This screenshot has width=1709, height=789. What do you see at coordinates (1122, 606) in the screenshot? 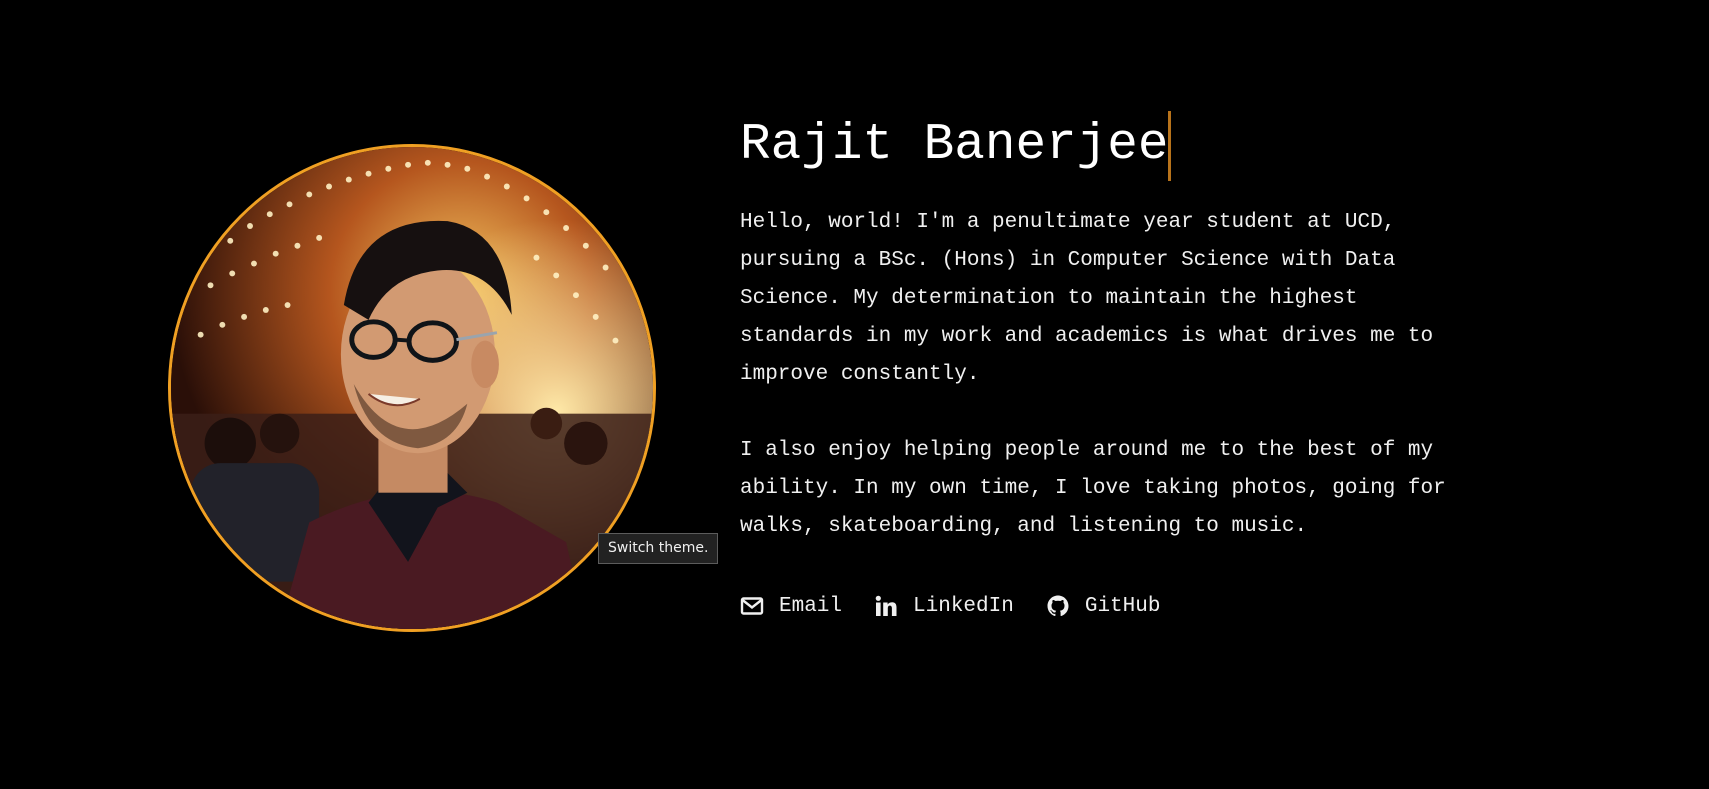
I see `github-link-label: GitHub` at bounding box center [1122, 606].